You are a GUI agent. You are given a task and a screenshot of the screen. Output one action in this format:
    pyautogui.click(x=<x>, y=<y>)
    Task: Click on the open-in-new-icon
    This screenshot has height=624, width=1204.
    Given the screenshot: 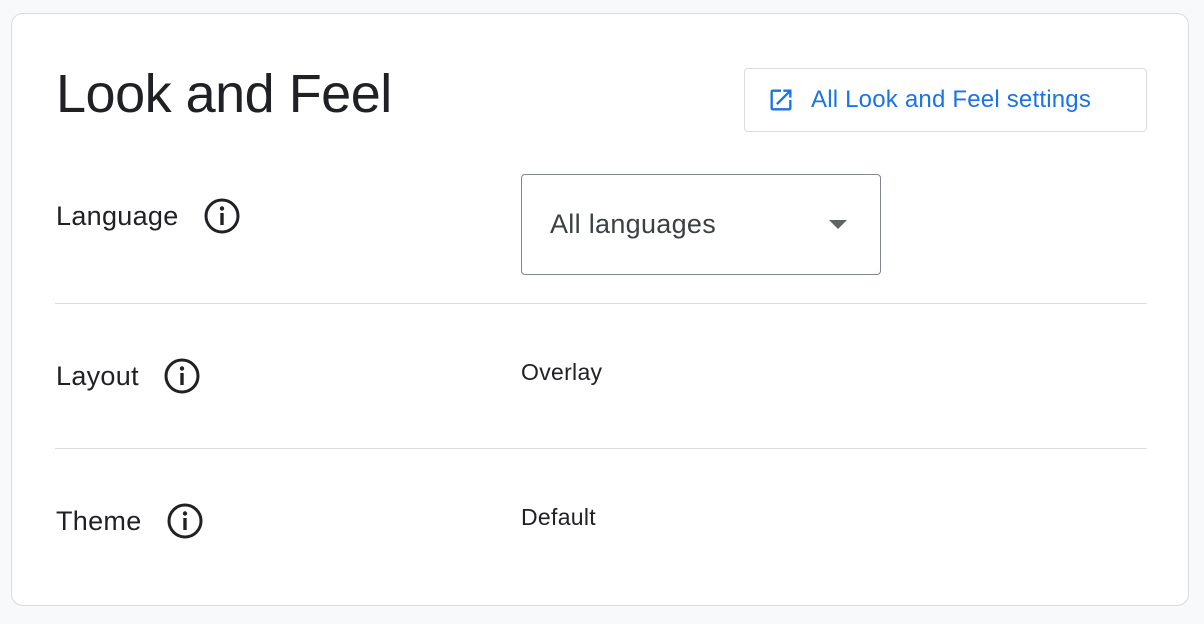 What is the action you would take?
    pyautogui.click(x=781, y=100)
    